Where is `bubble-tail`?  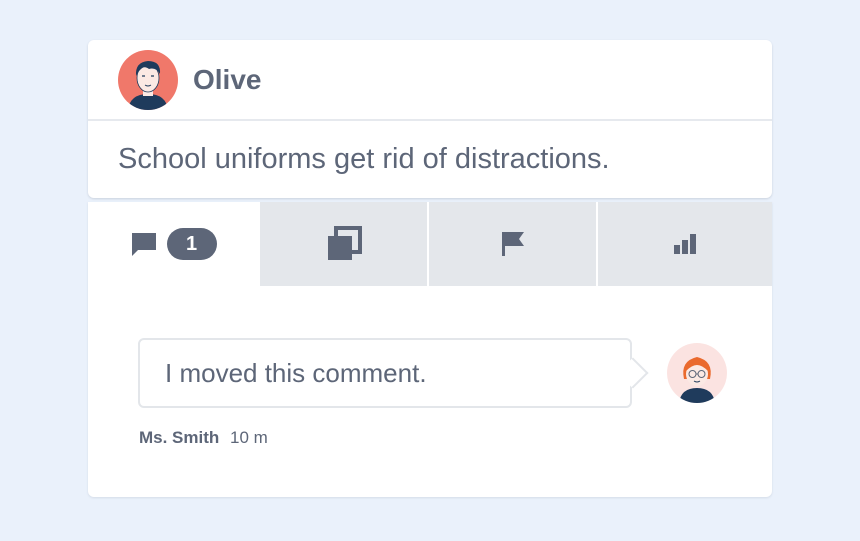 bubble-tail is located at coordinates (633, 373).